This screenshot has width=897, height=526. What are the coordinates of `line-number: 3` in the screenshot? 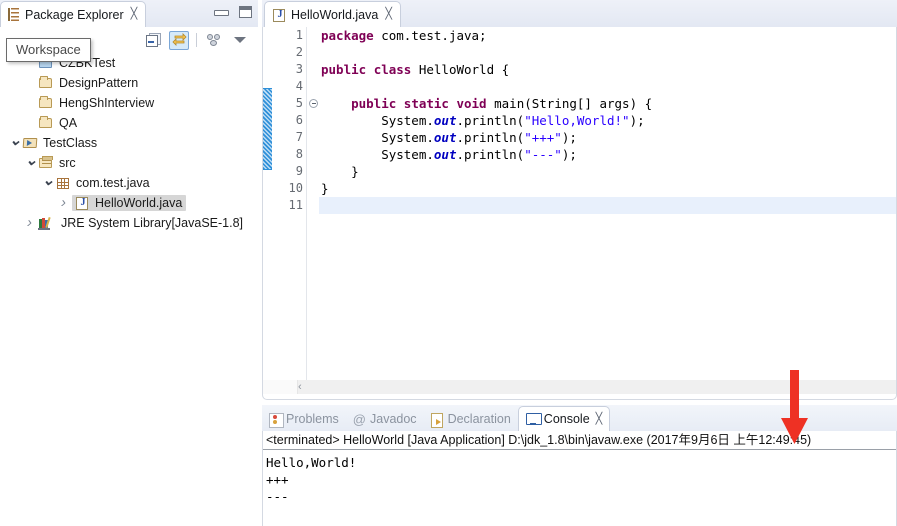 It's located at (299, 69).